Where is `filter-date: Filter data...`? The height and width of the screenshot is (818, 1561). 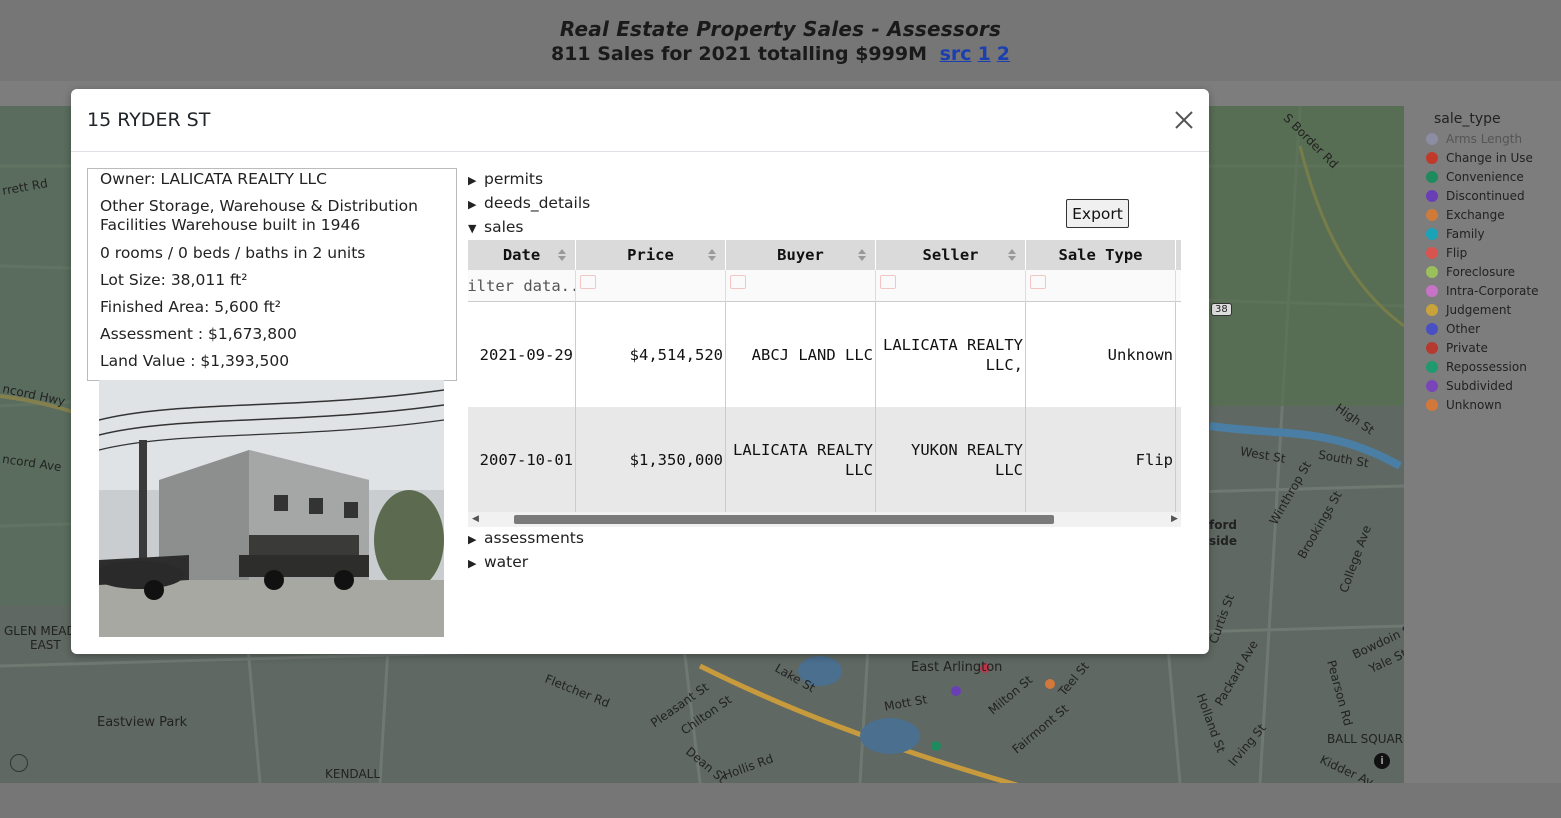 filter-date: Filter data... is located at coordinates (522, 286).